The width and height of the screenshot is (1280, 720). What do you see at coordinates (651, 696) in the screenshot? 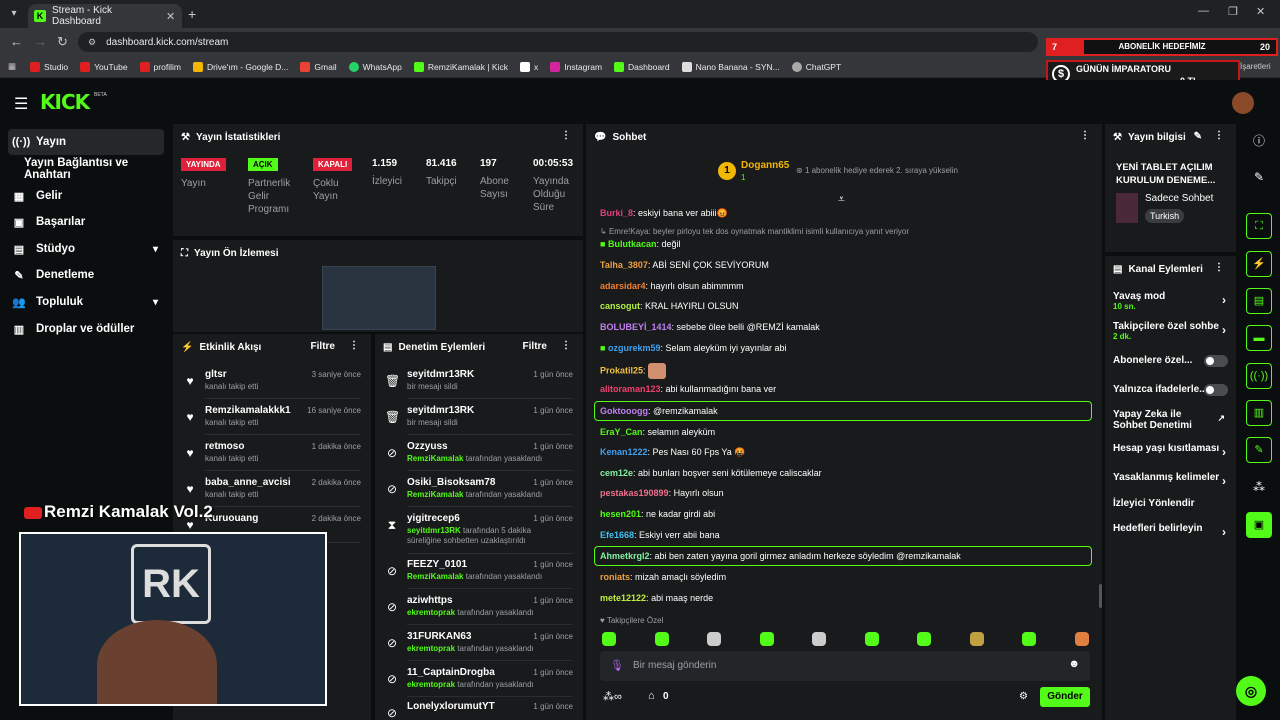
I see `store-icon: ⌂` at bounding box center [651, 696].